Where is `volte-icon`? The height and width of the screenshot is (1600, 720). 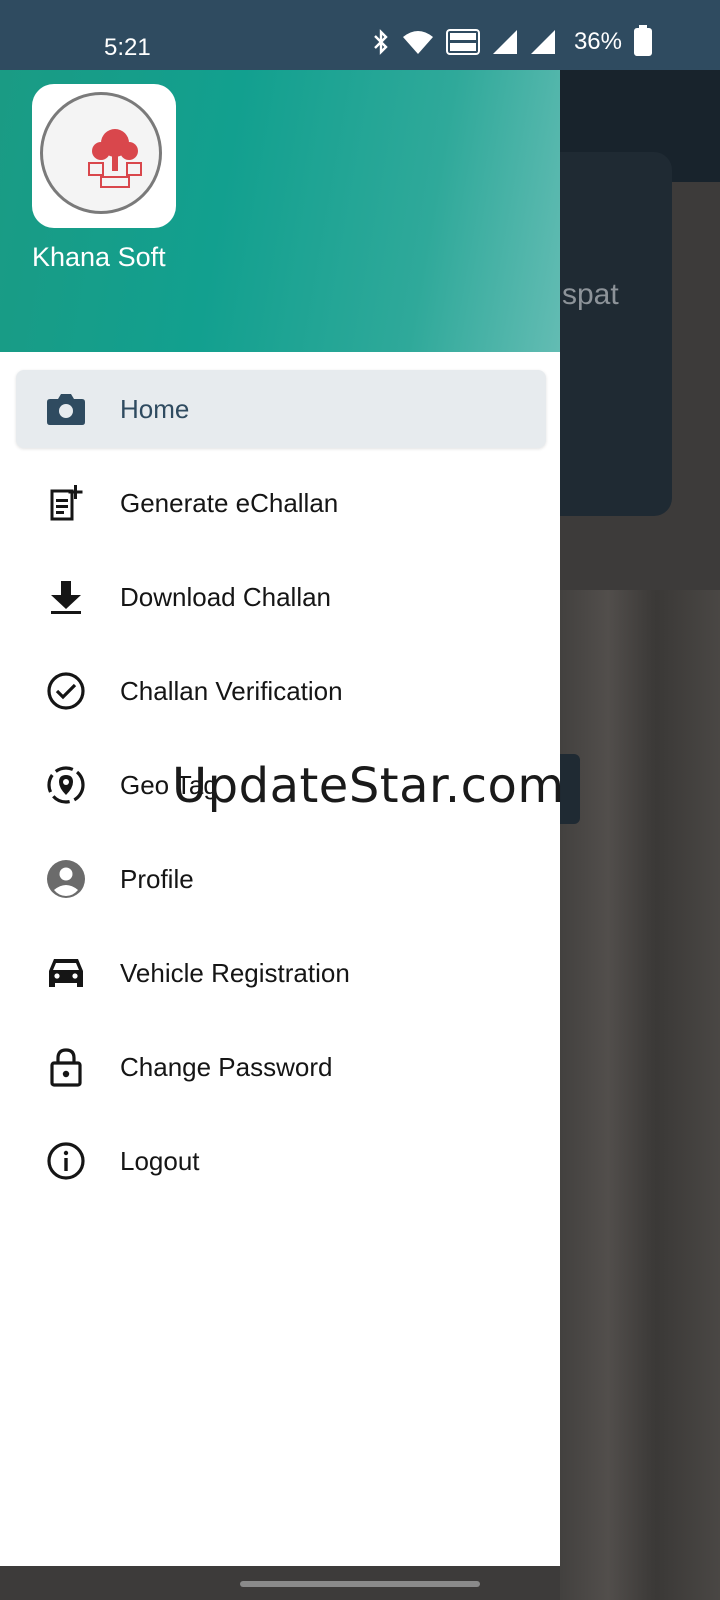
volte-icon is located at coordinates (462, 42).